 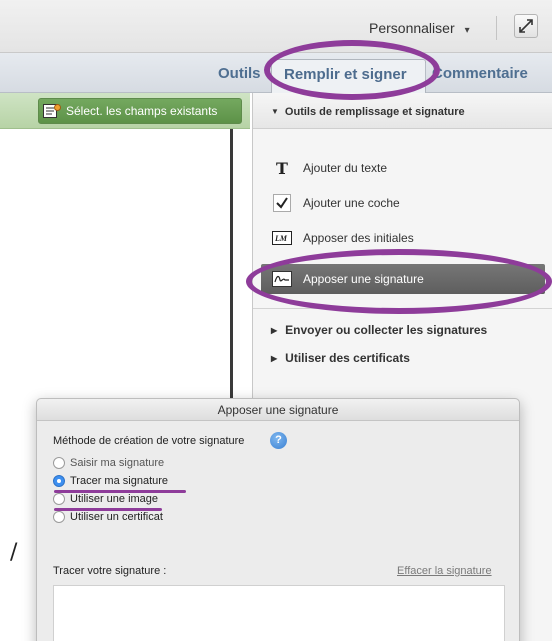 What do you see at coordinates (116, 517) in the screenshot?
I see `option-label: Utiliser un certificat` at bounding box center [116, 517].